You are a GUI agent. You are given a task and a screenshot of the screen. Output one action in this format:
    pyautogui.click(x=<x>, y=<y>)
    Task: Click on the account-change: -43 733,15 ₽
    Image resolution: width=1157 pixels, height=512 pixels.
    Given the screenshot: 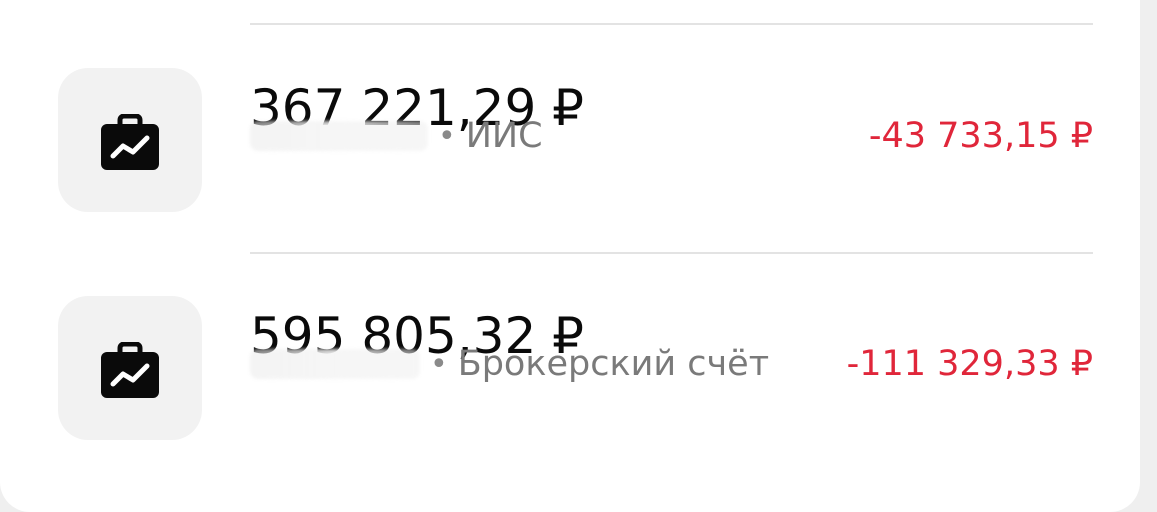 What is the action you would take?
    pyautogui.click(x=980, y=136)
    